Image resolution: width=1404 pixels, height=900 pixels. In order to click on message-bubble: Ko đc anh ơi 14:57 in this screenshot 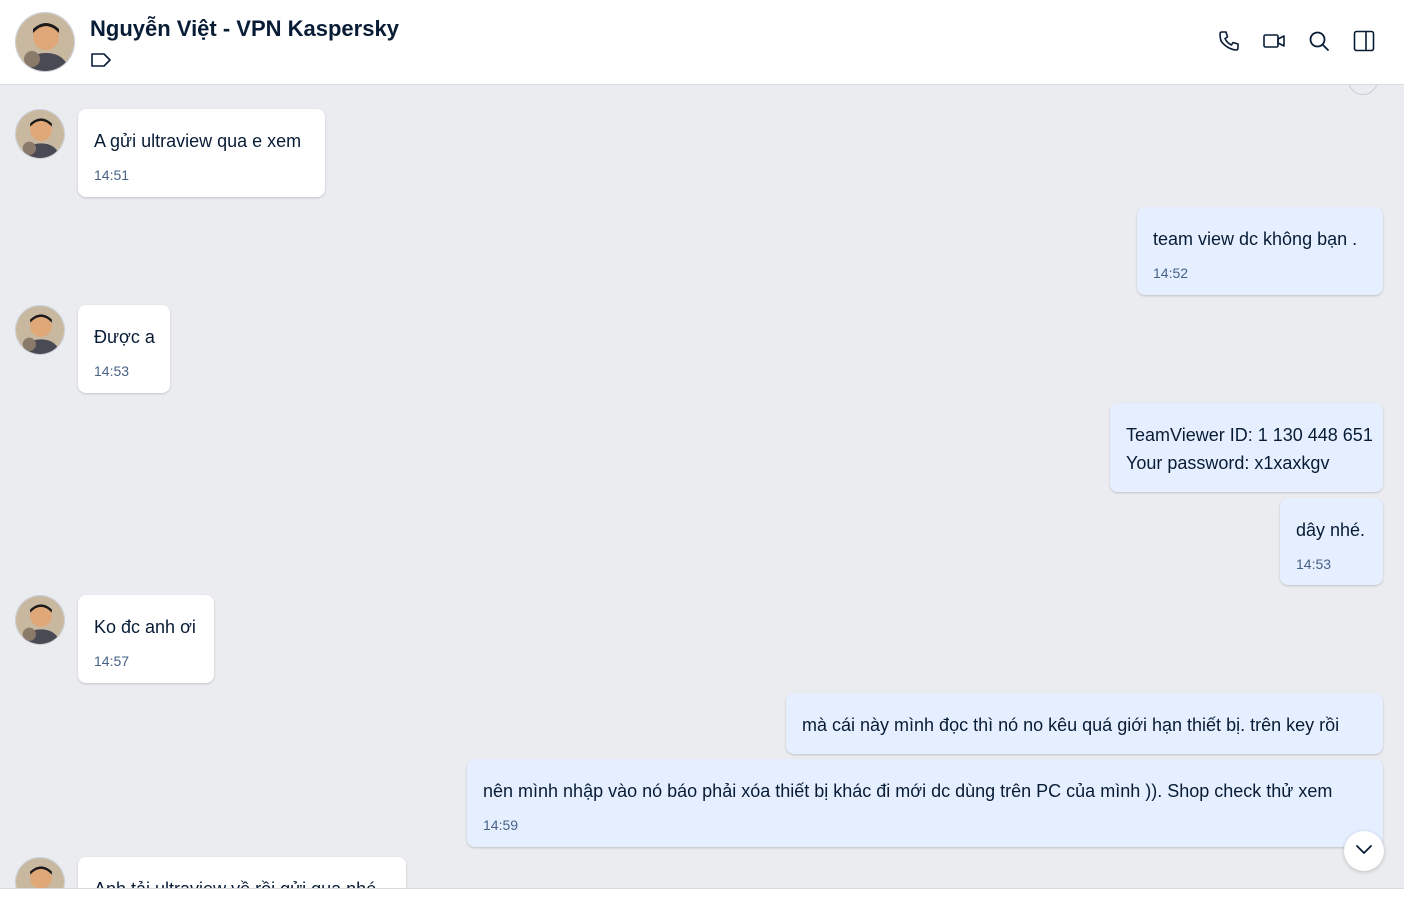, I will do `click(146, 639)`.